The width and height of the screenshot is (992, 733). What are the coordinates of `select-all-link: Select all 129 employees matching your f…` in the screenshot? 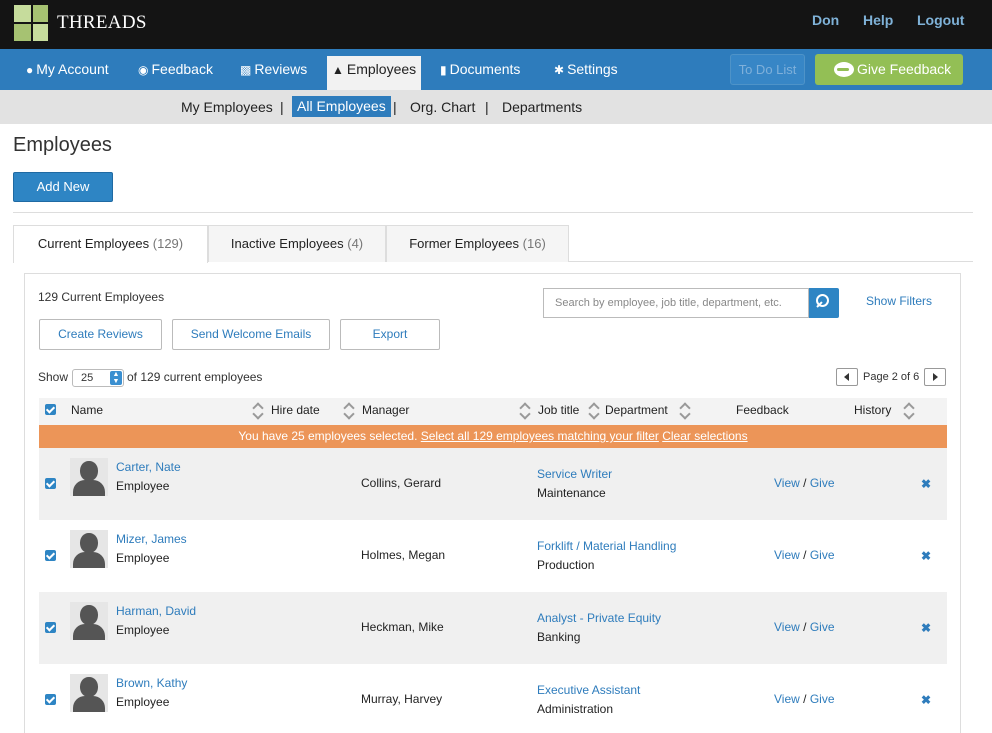 It's located at (540, 436).